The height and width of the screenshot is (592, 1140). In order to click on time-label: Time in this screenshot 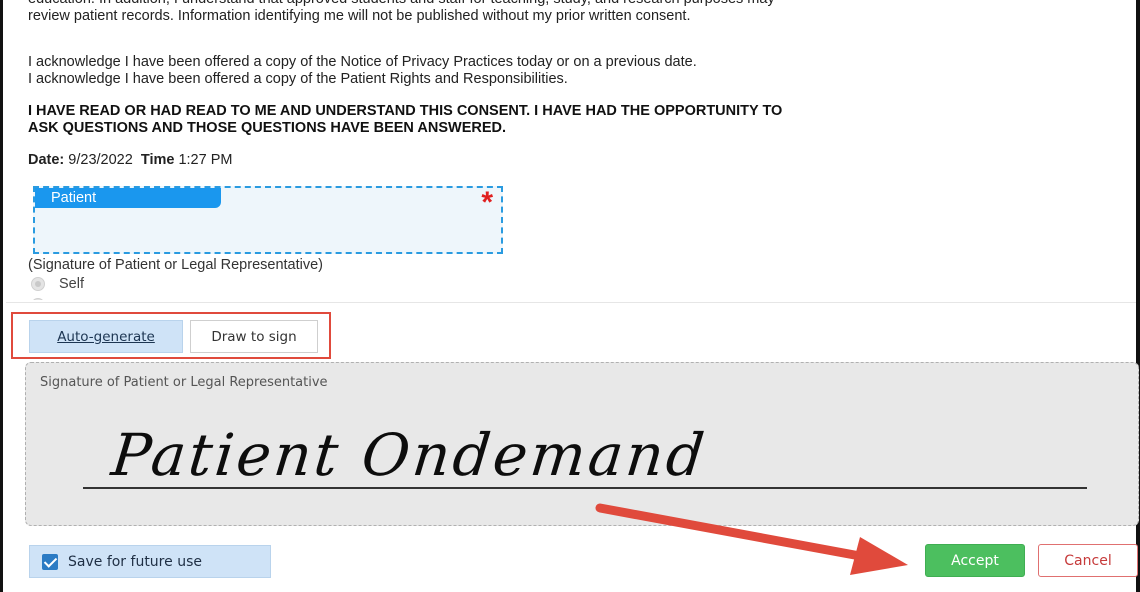, I will do `click(157, 160)`.